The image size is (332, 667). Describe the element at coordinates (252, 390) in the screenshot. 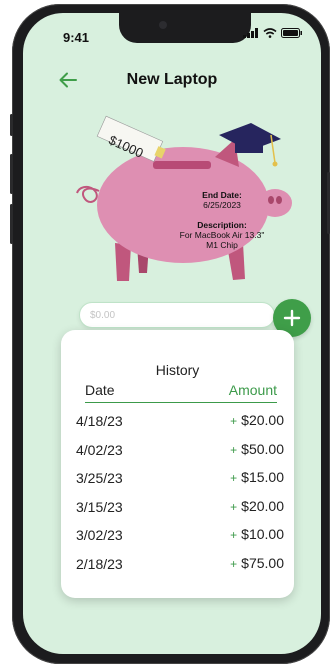

I see `amount-column-header: Amount` at that location.